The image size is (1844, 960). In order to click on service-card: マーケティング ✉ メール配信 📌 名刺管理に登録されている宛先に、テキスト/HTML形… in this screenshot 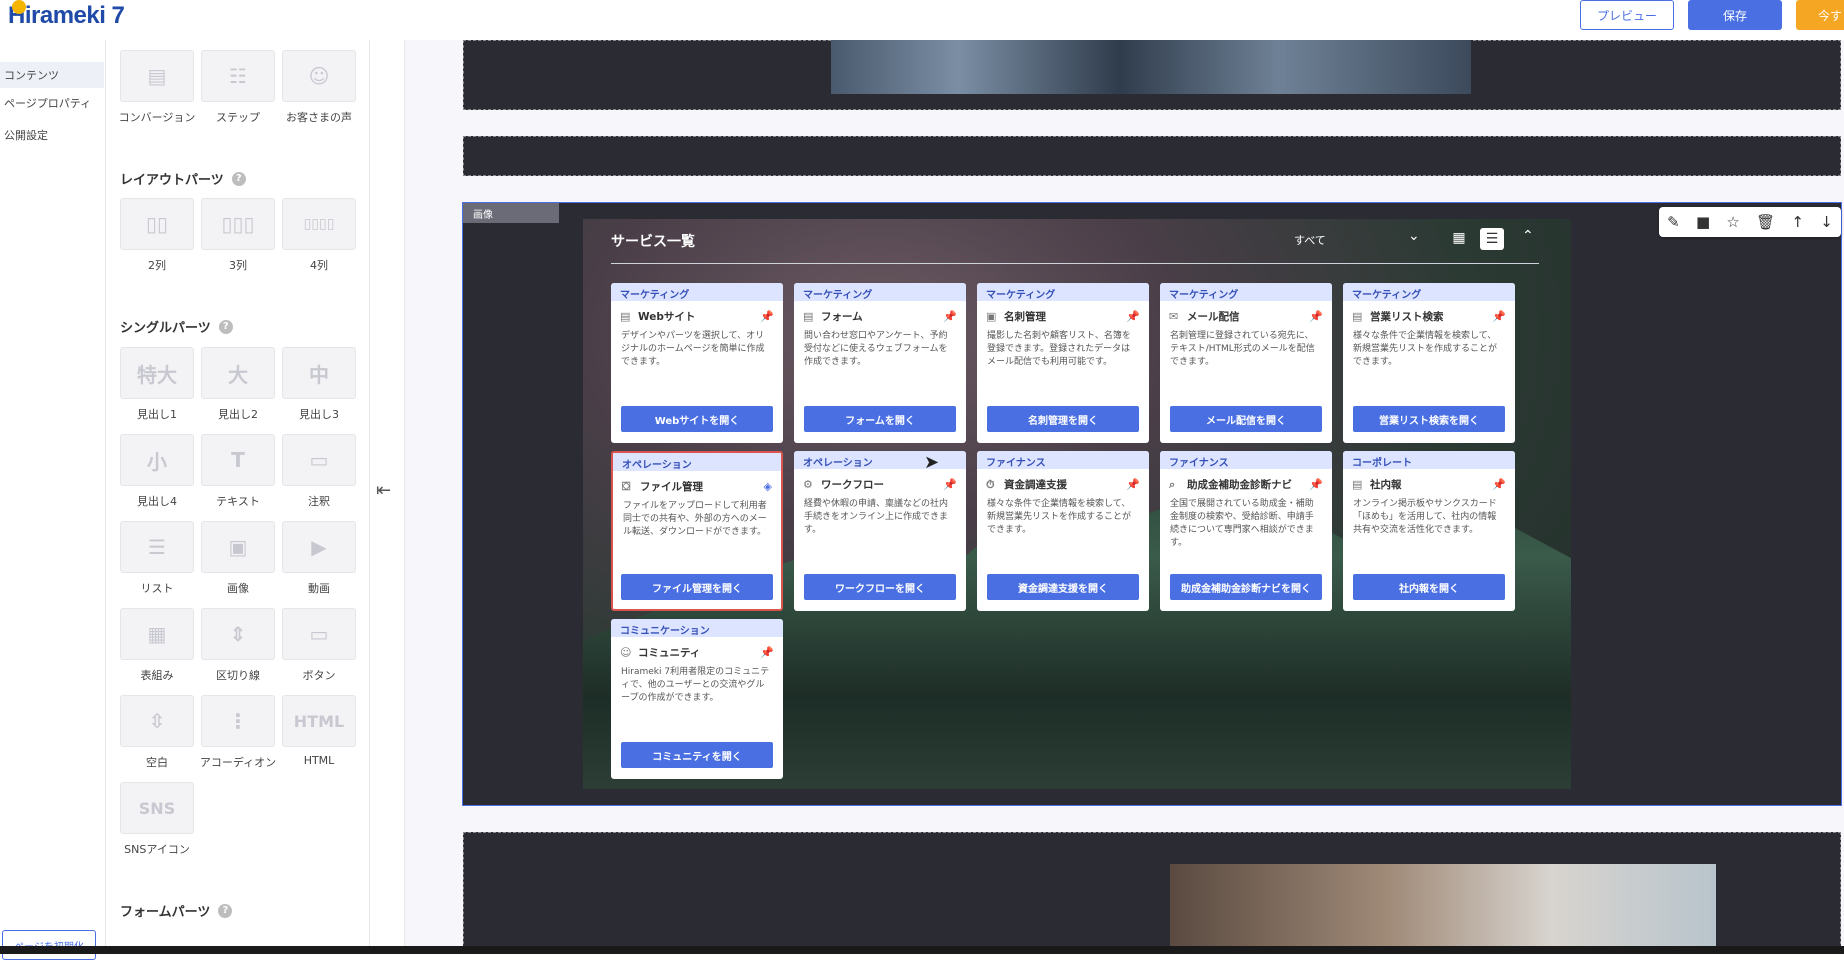, I will do `click(1246, 363)`.